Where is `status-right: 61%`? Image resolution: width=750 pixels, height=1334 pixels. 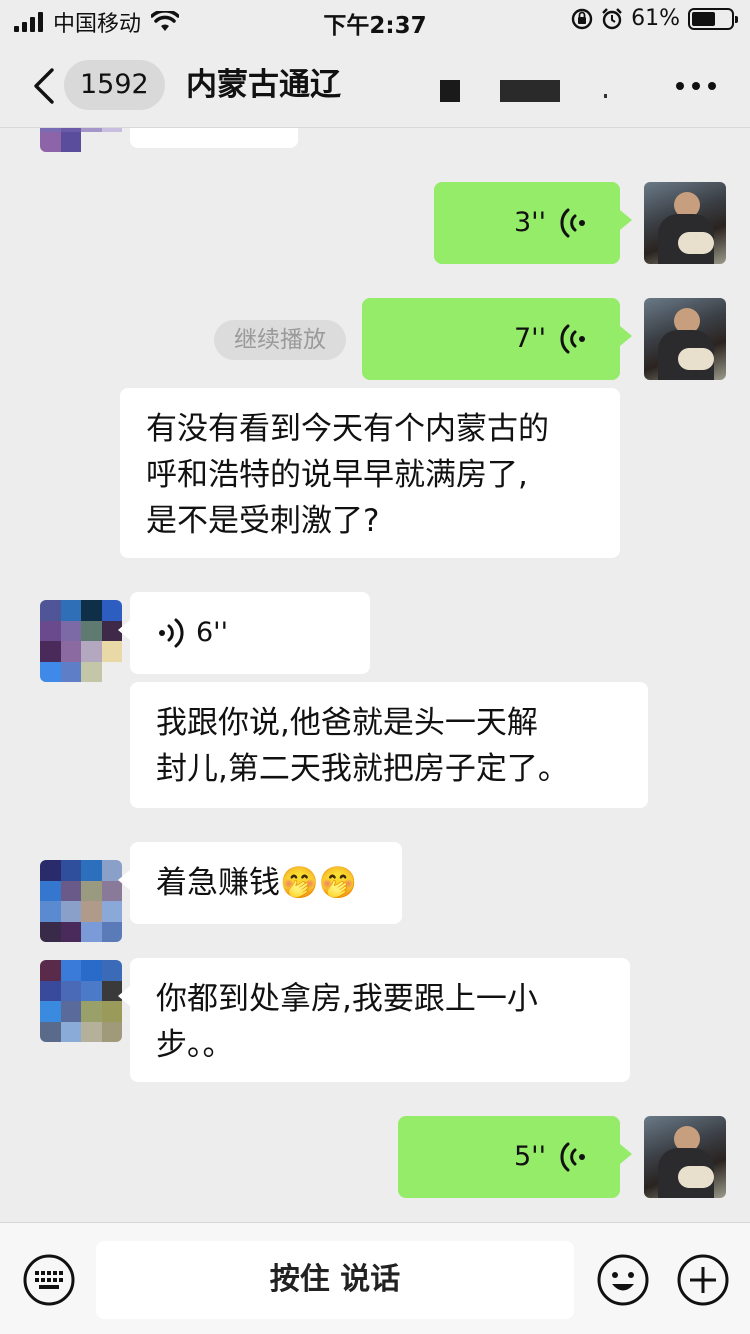
status-right: 61% is located at coordinates (654, 18).